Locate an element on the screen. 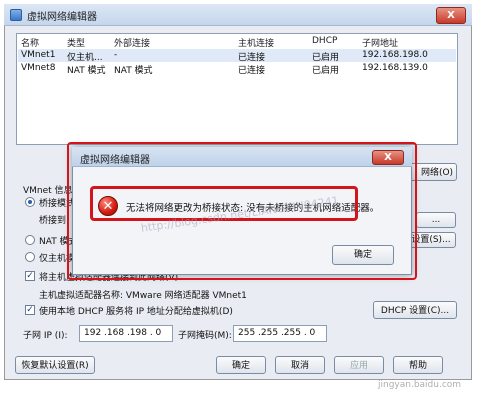  app-icon is located at coordinates (16, 15).